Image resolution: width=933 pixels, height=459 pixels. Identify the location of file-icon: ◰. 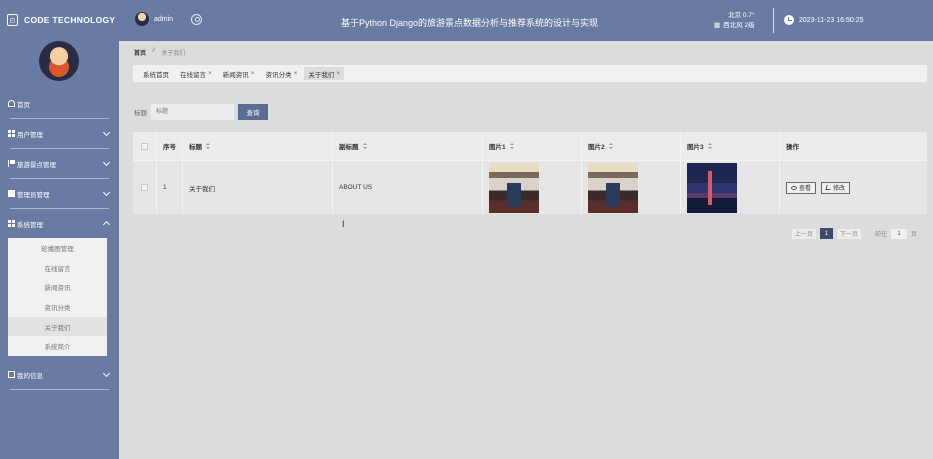
(12, 20).